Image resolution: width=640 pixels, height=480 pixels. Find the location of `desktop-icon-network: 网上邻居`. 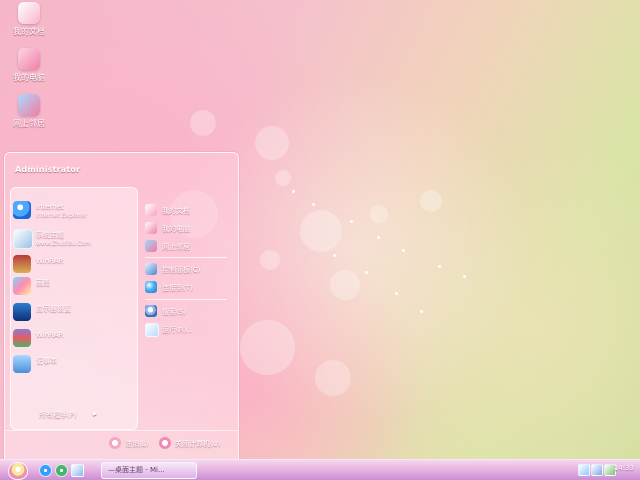

desktop-icon-network: 网上邻居 is located at coordinates (29, 111).